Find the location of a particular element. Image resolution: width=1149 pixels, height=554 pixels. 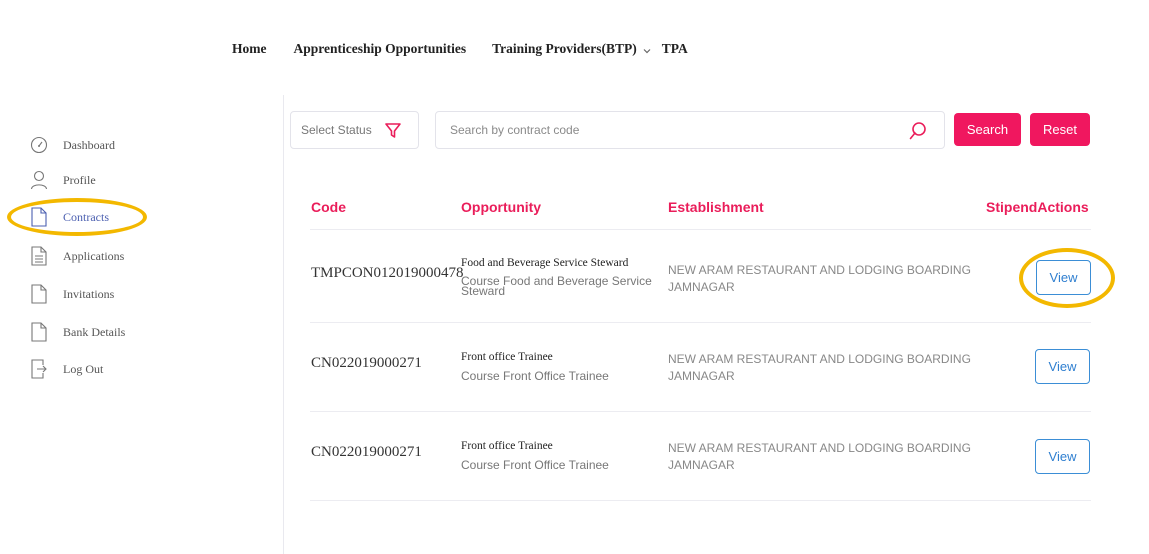

status-select-placeholder: Select Status is located at coordinates (336, 130).